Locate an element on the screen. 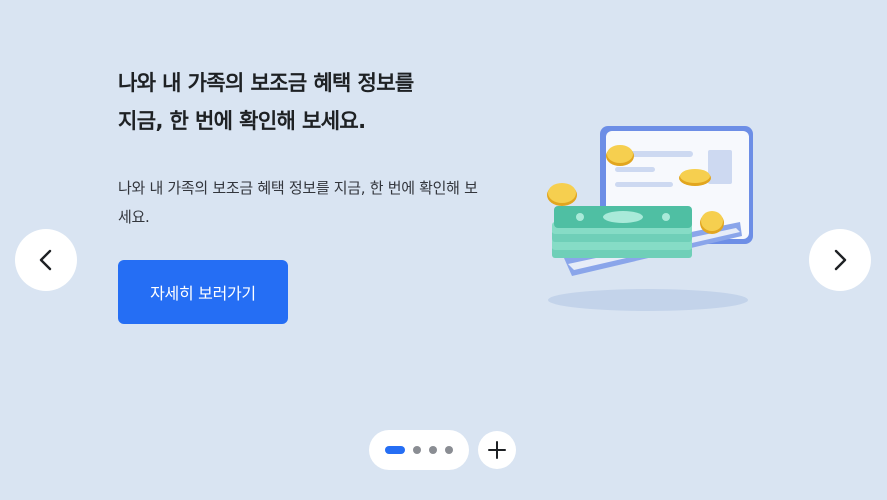 This screenshot has width=887, height=500. illustration-shadow is located at coordinates (648, 300).